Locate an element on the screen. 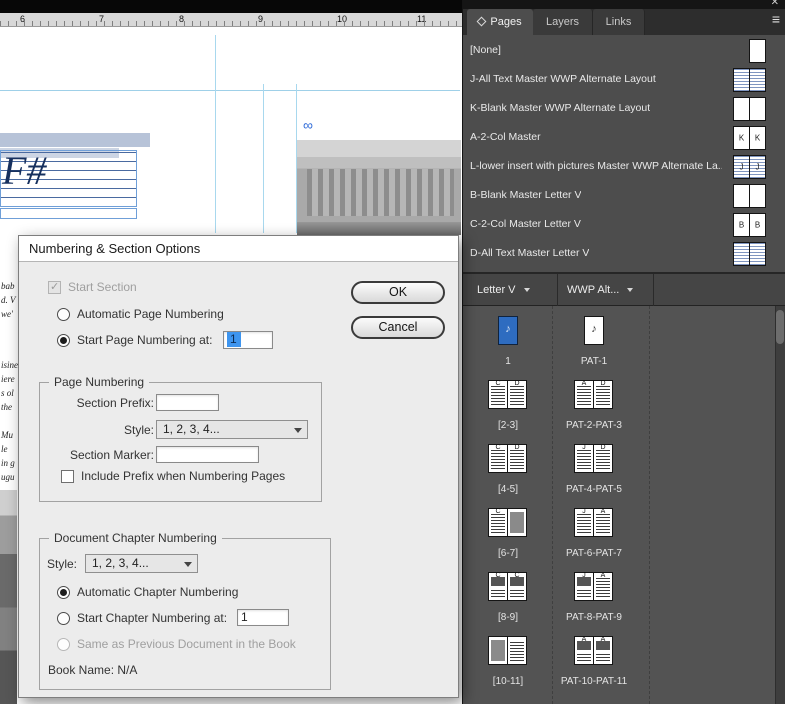 The height and width of the screenshot is (704, 785). ruler-number: 8 is located at coordinates (182, 19).